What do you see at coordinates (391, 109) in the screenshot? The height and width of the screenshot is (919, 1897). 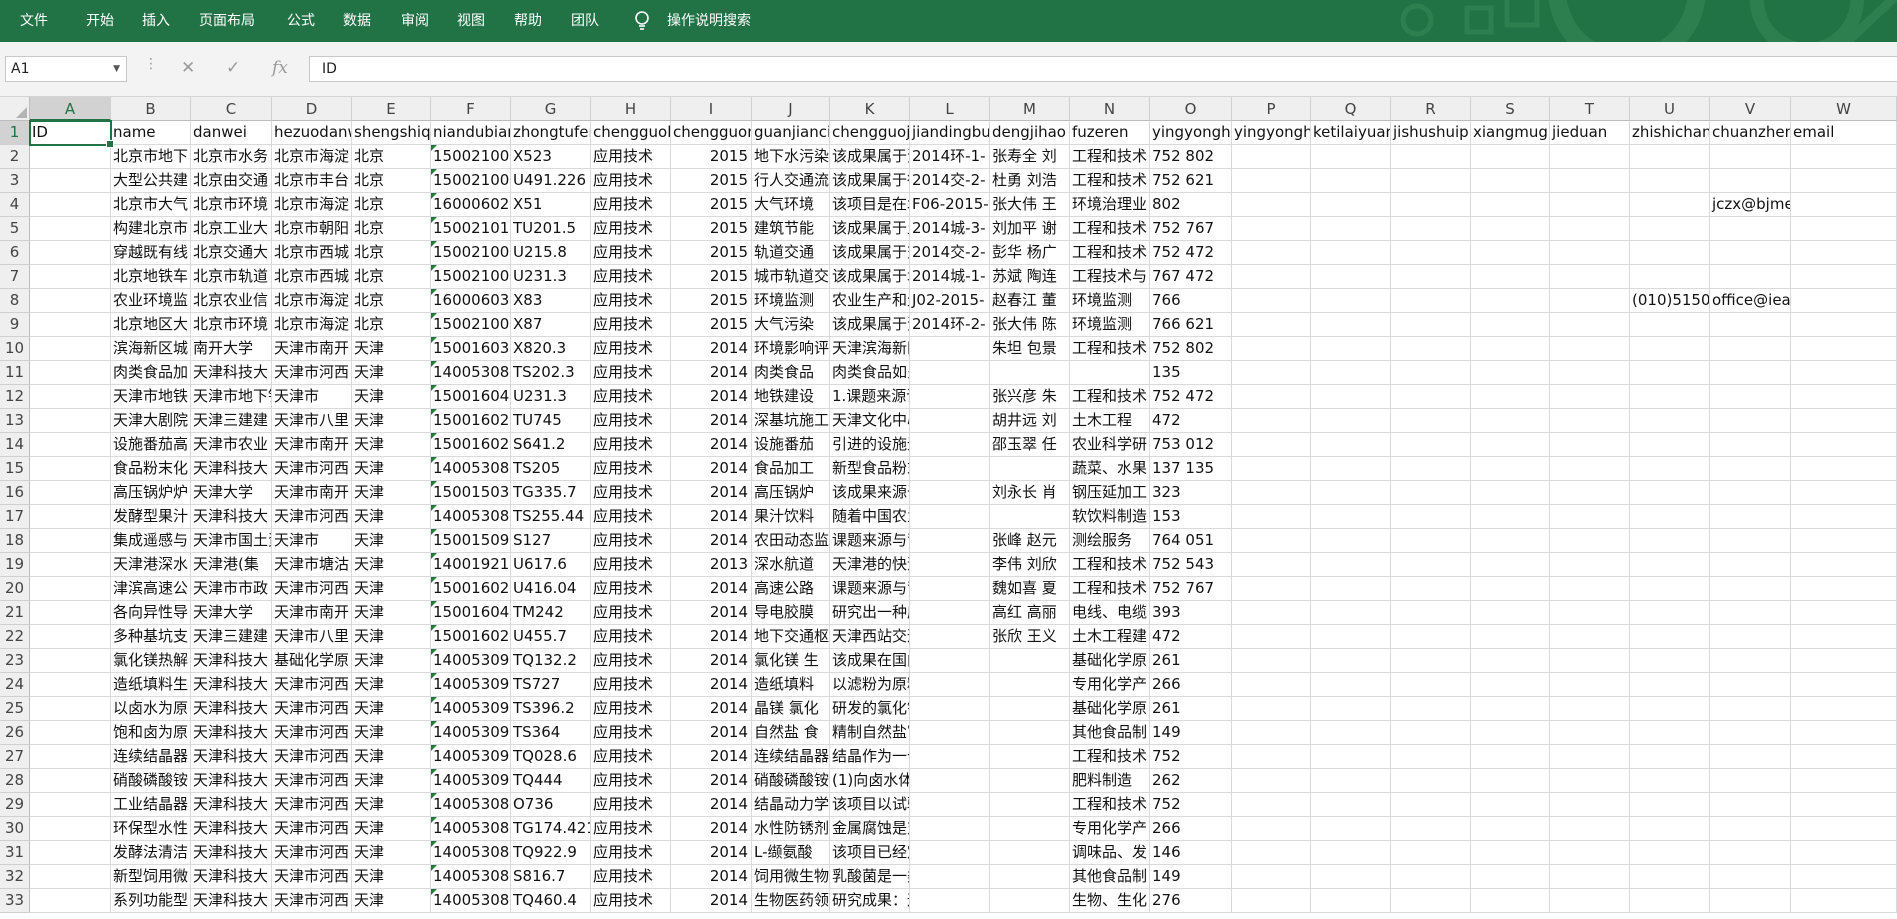 I see `column-header-E: E` at bounding box center [391, 109].